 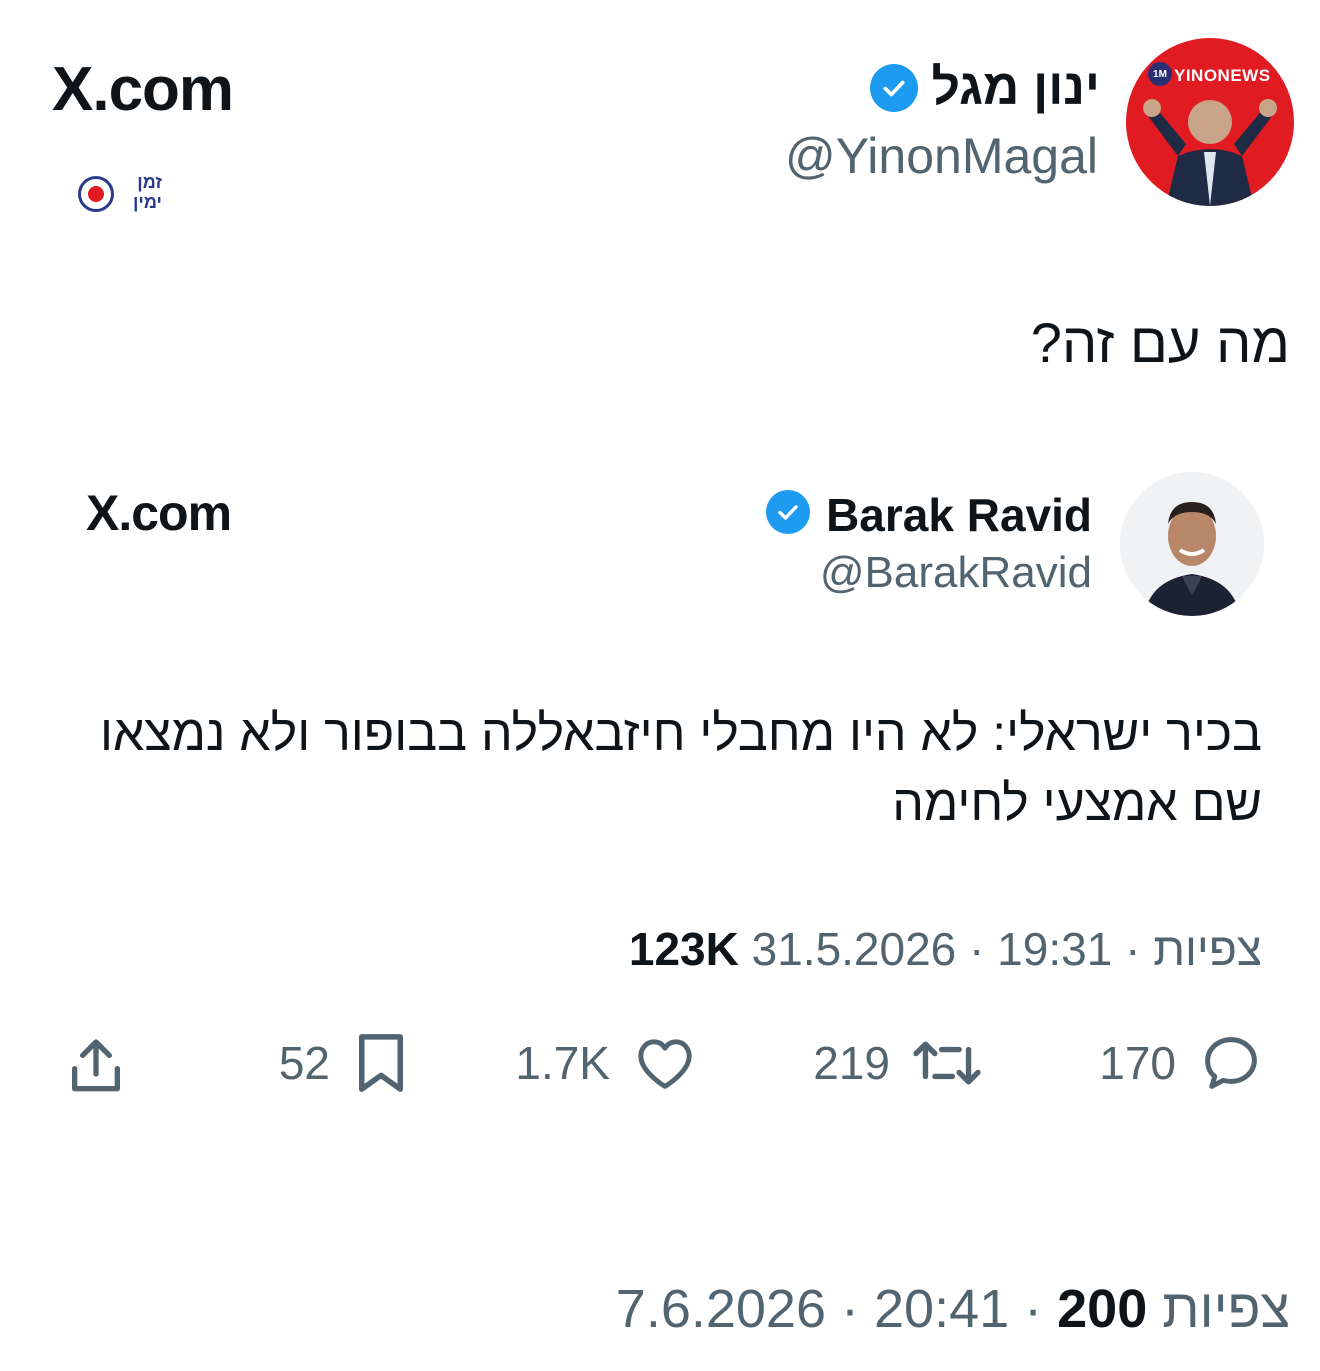 What do you see at coordinates (381, 1063) in the screenshot?
I see `bookmark-icon` at bounding box center [381, 1063].